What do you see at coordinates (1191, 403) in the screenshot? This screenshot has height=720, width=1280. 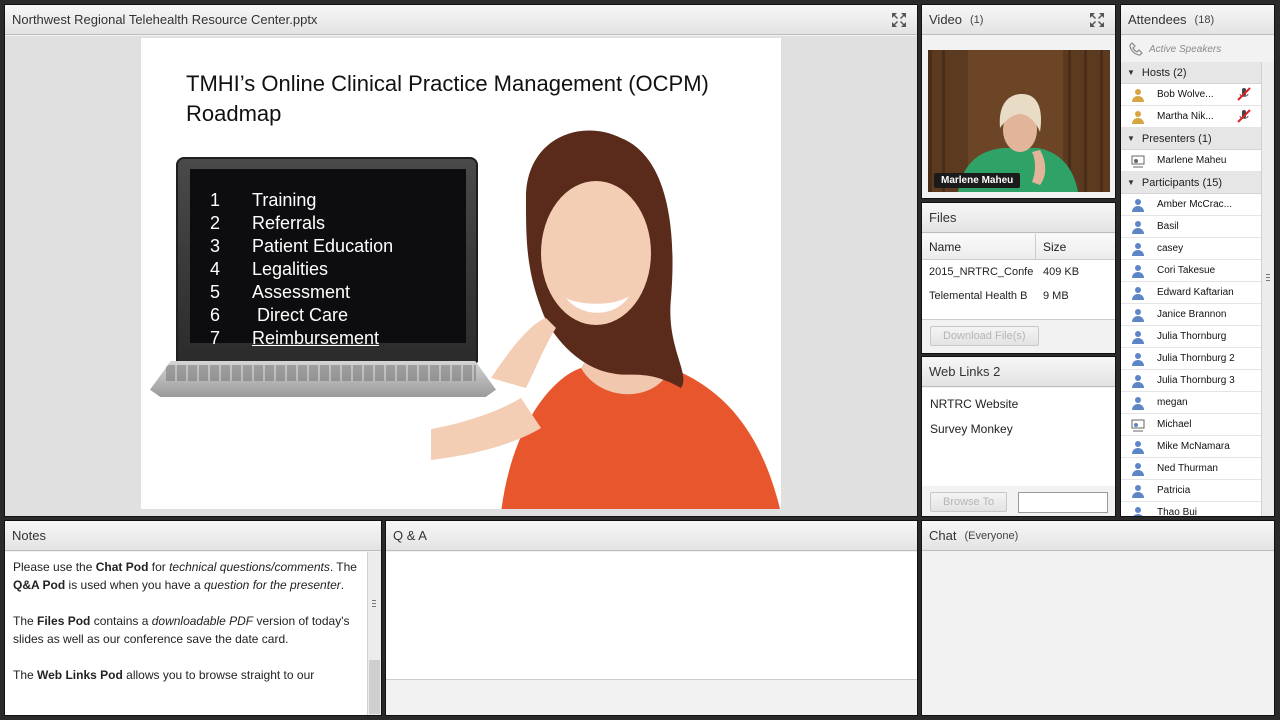 I see `attendee-row-participant: megan` at bounding box center [1191, 403].